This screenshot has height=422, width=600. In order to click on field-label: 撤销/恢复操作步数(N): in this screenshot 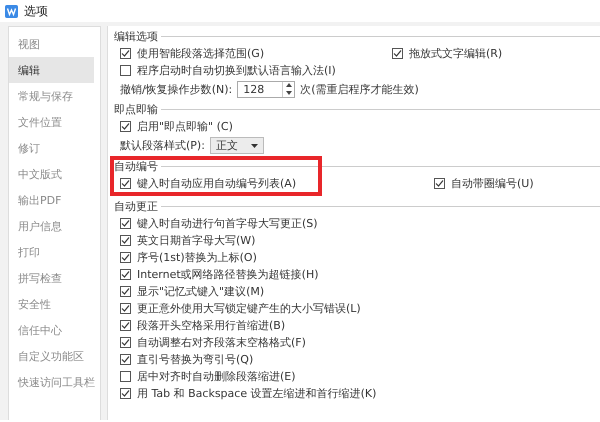, I will do `click(176, 89)`.